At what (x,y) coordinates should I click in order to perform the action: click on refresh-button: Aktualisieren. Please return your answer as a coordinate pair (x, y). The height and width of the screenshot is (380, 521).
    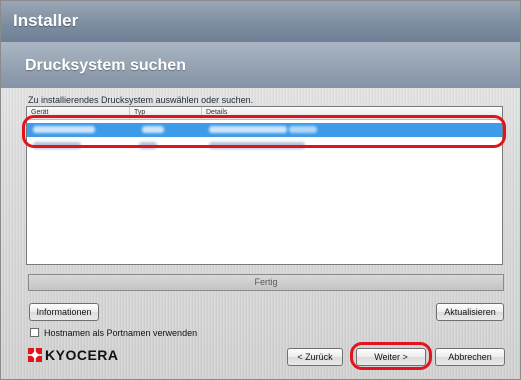
    Looking at the image, I should click on (470, 312).